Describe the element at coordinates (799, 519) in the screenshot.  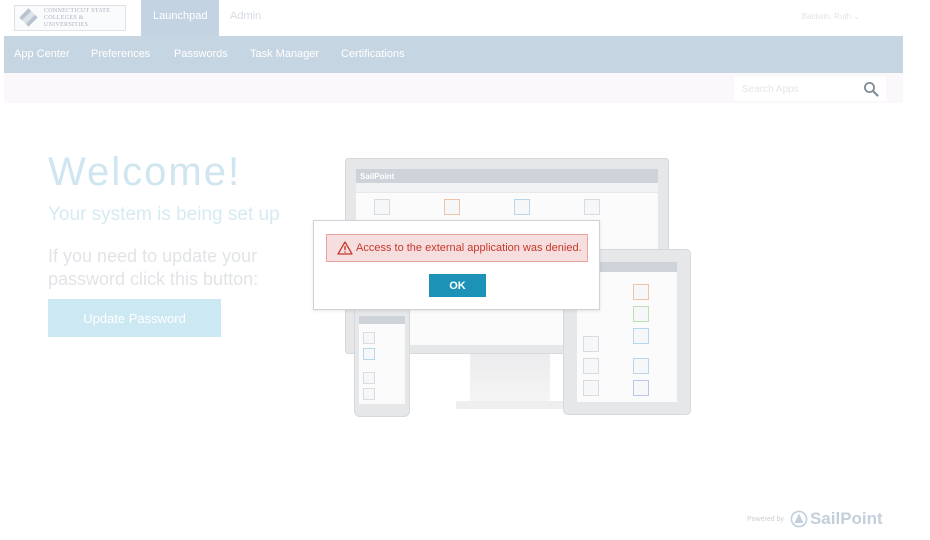
I see `sailpoint-logo-icon` at that location.